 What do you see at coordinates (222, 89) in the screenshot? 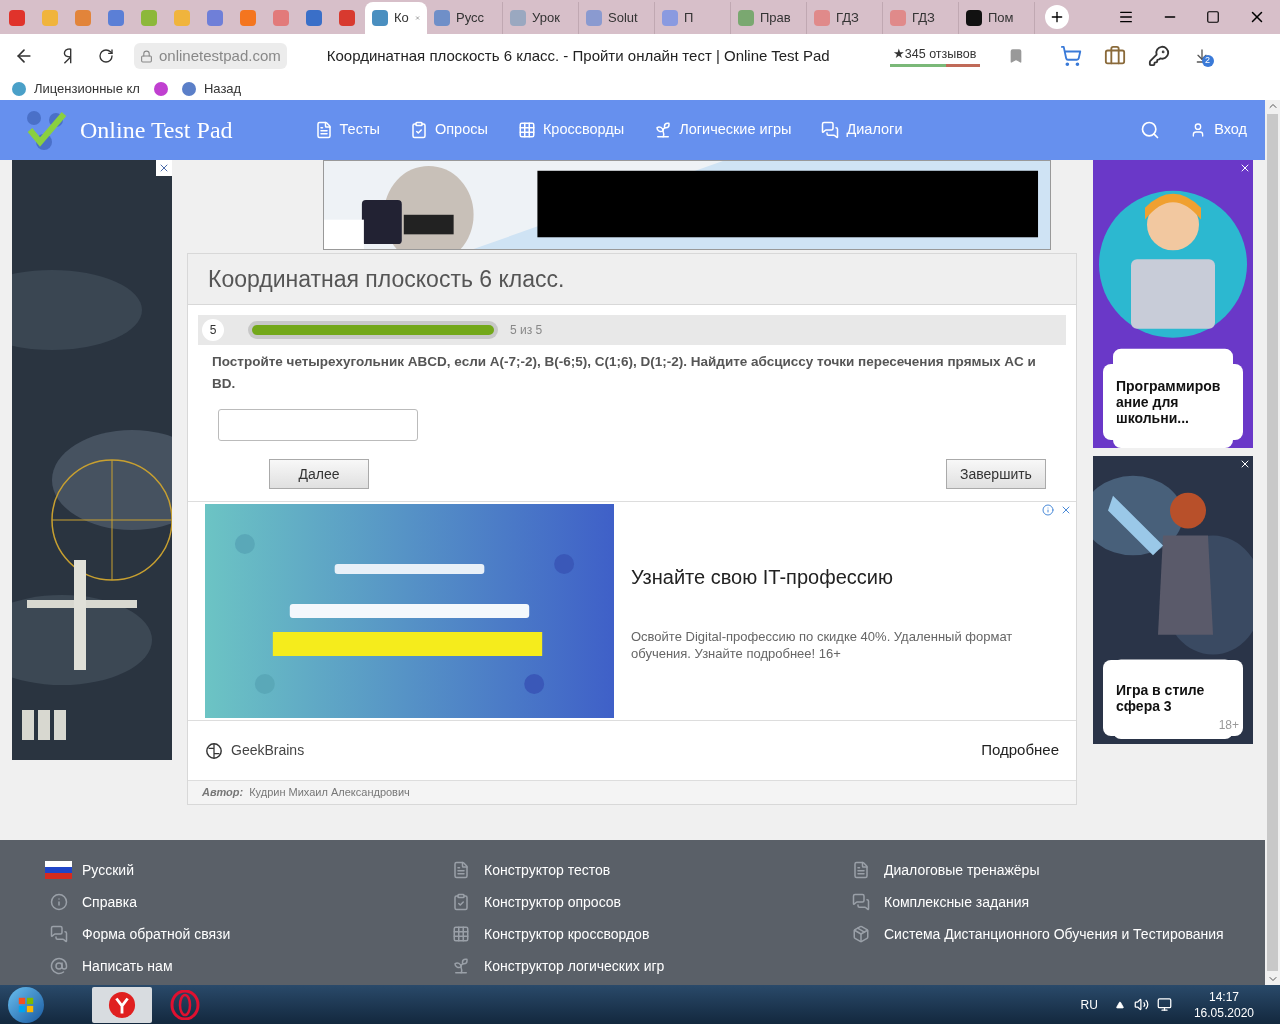
I see `bookmark-item: Назад` at bounding box center [222, 89].